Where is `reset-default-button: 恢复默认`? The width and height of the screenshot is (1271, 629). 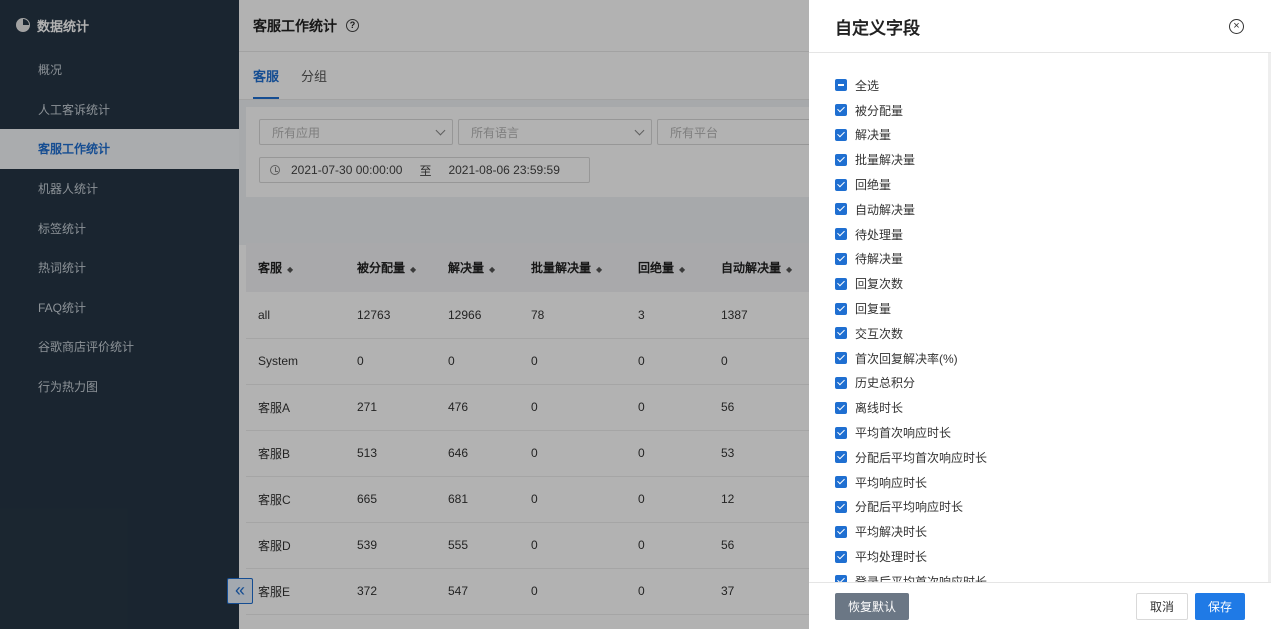 reset-default-button: 恢复默认 is located at coordinates (872, 606).